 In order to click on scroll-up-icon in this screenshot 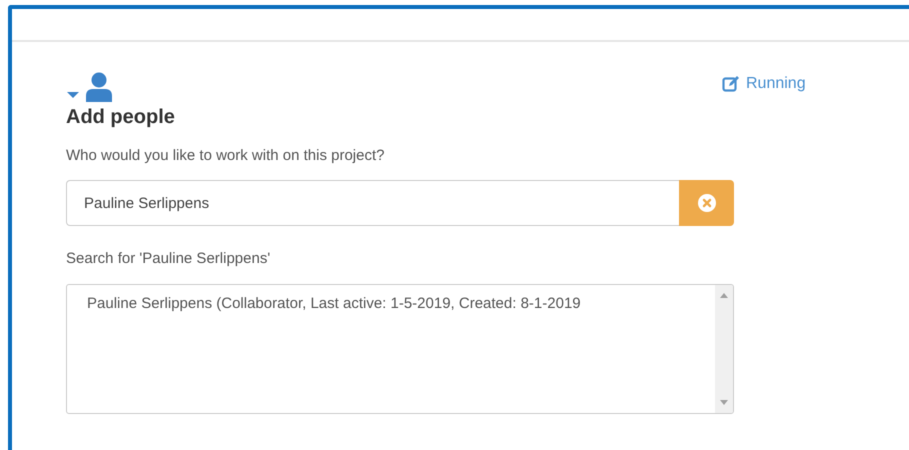, I will do `click(724, 295)`.